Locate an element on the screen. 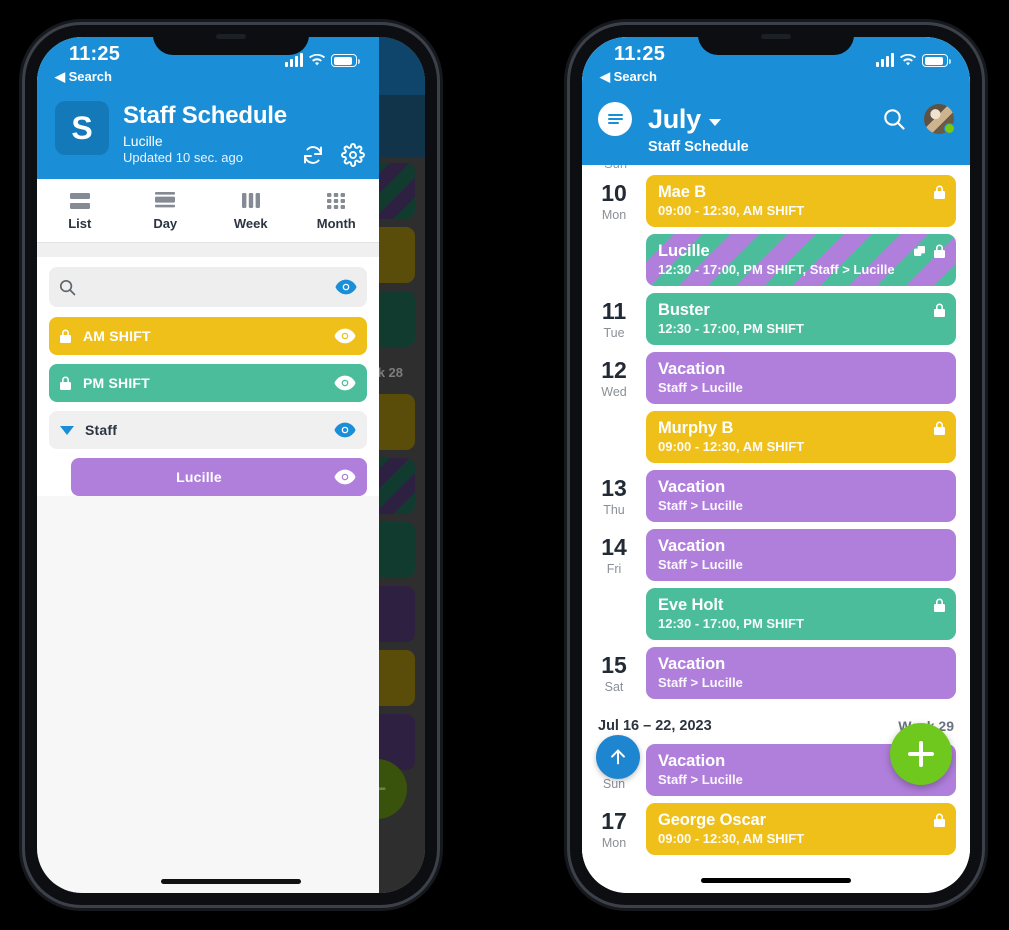 The height and width of the screenshot is (930, 1009). panel-divider is located at coordinates (208, 250).